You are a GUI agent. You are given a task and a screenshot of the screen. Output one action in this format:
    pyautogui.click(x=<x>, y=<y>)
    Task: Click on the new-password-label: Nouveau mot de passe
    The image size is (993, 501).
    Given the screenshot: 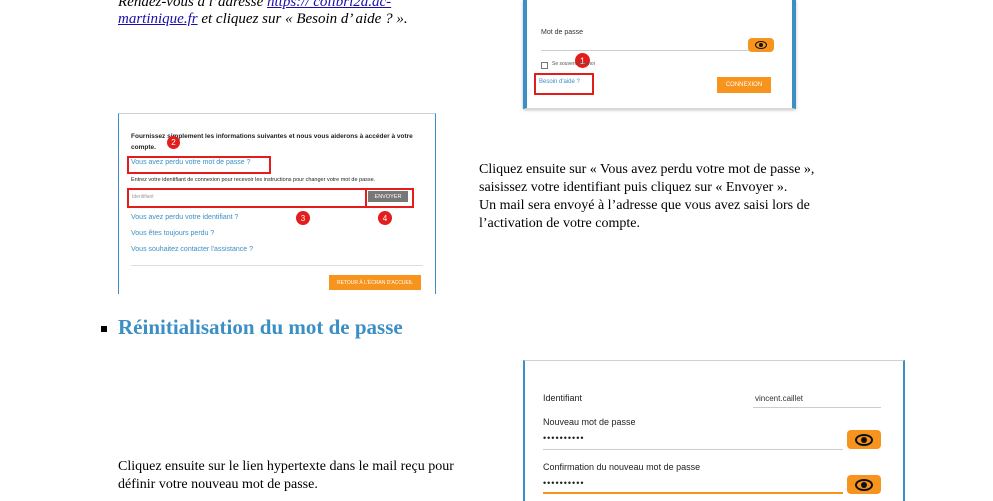 What is the action you would take?
    pyautogui.click(x=589, y=422)
    